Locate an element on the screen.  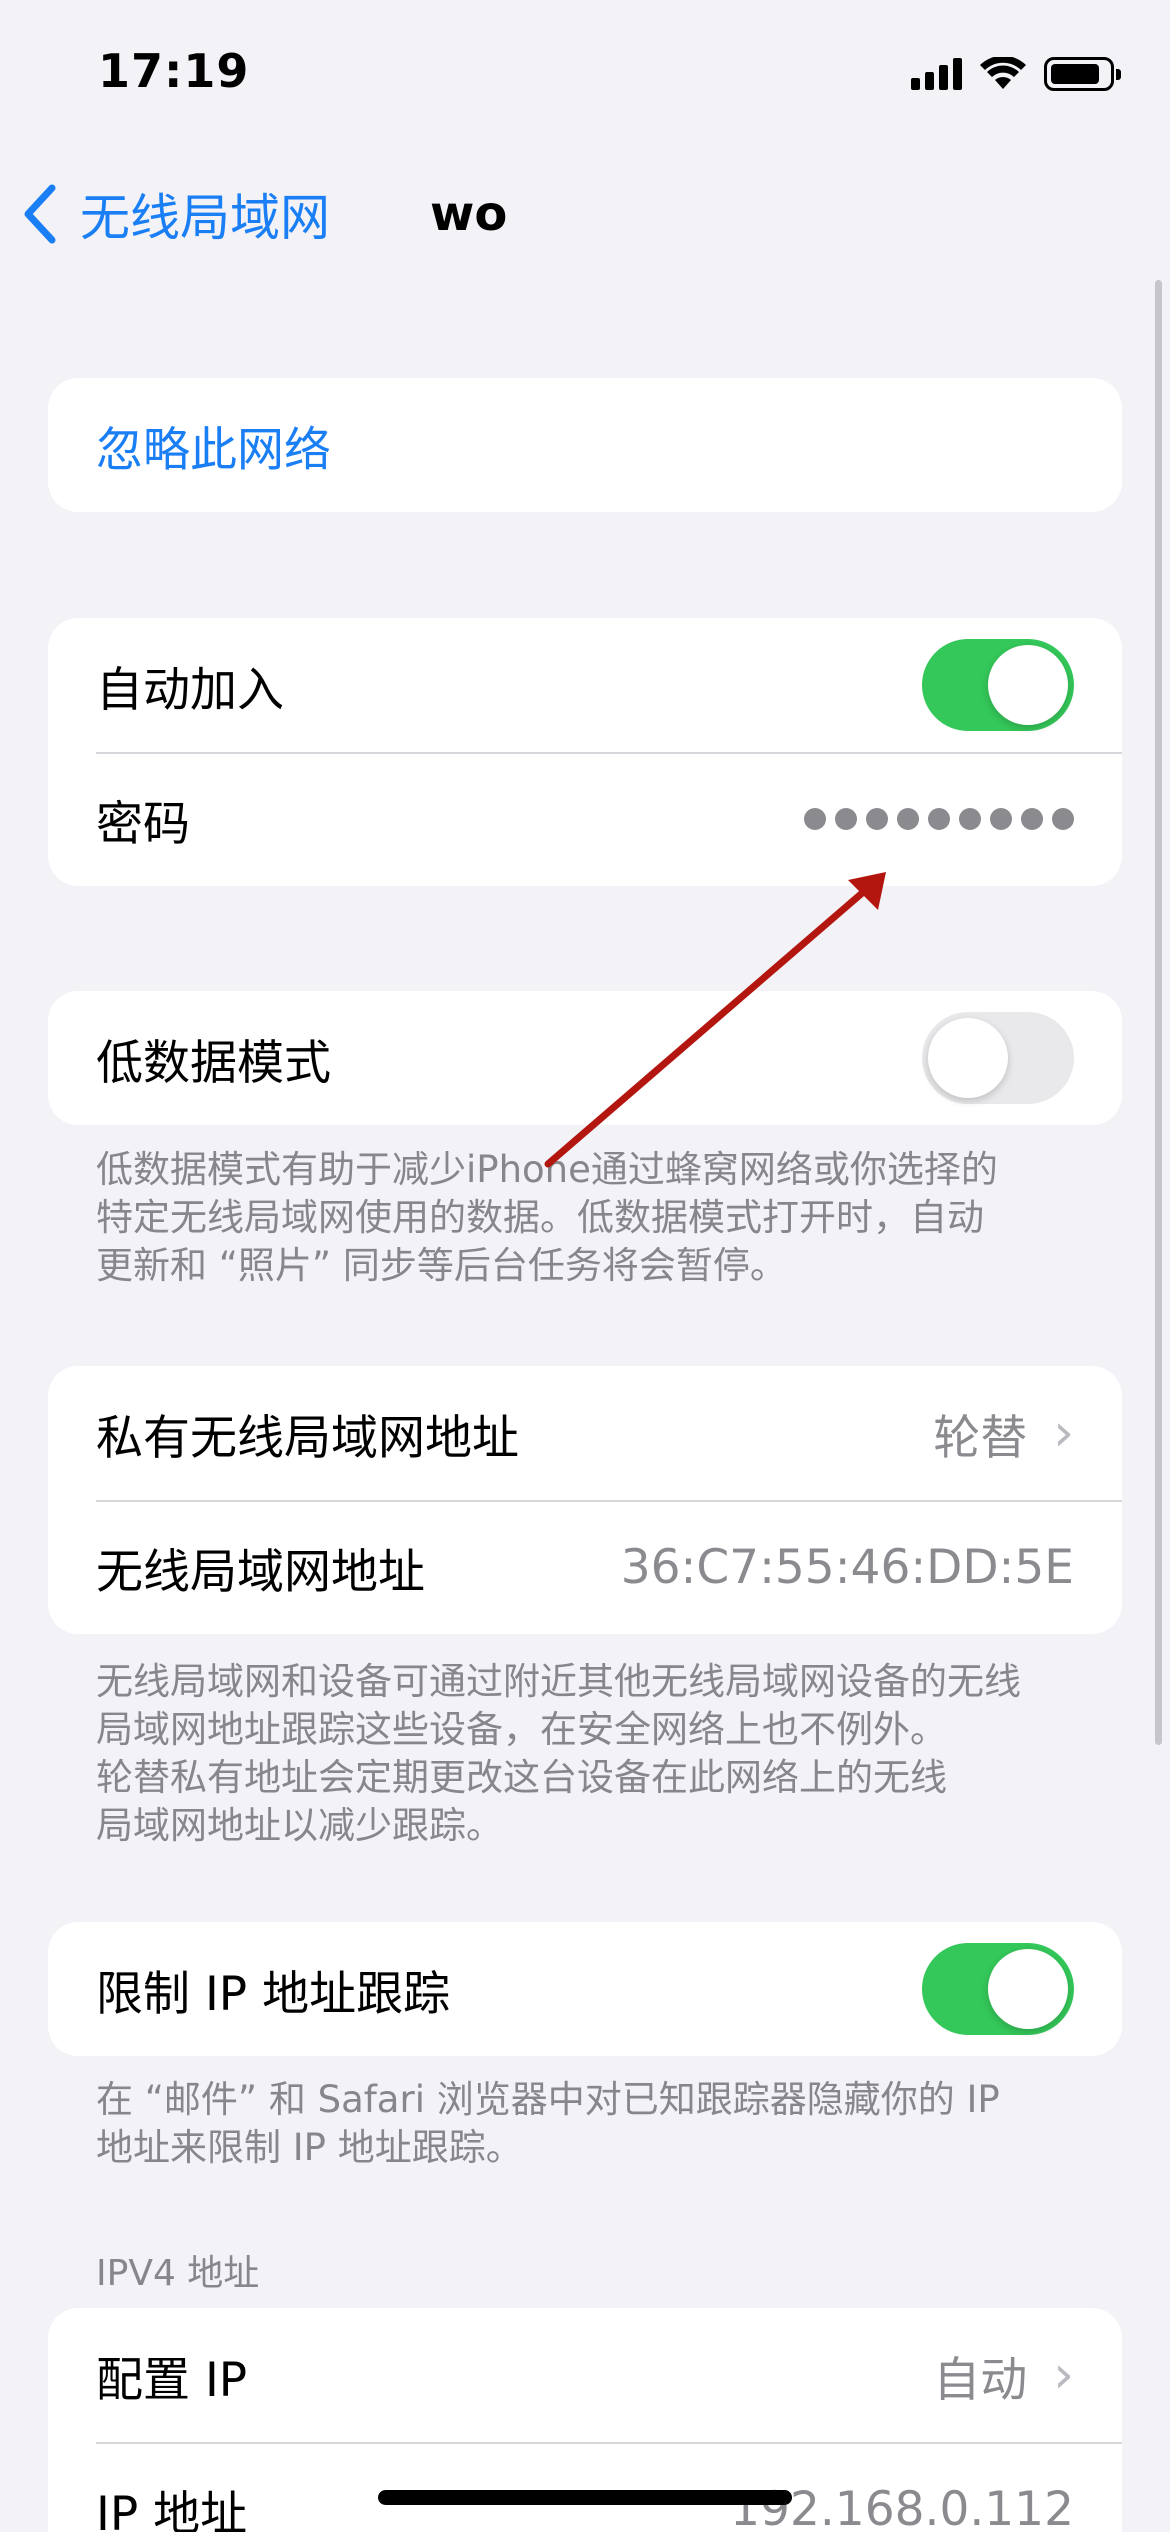
cellular-signal-icon is located at coordinates (936, 74).